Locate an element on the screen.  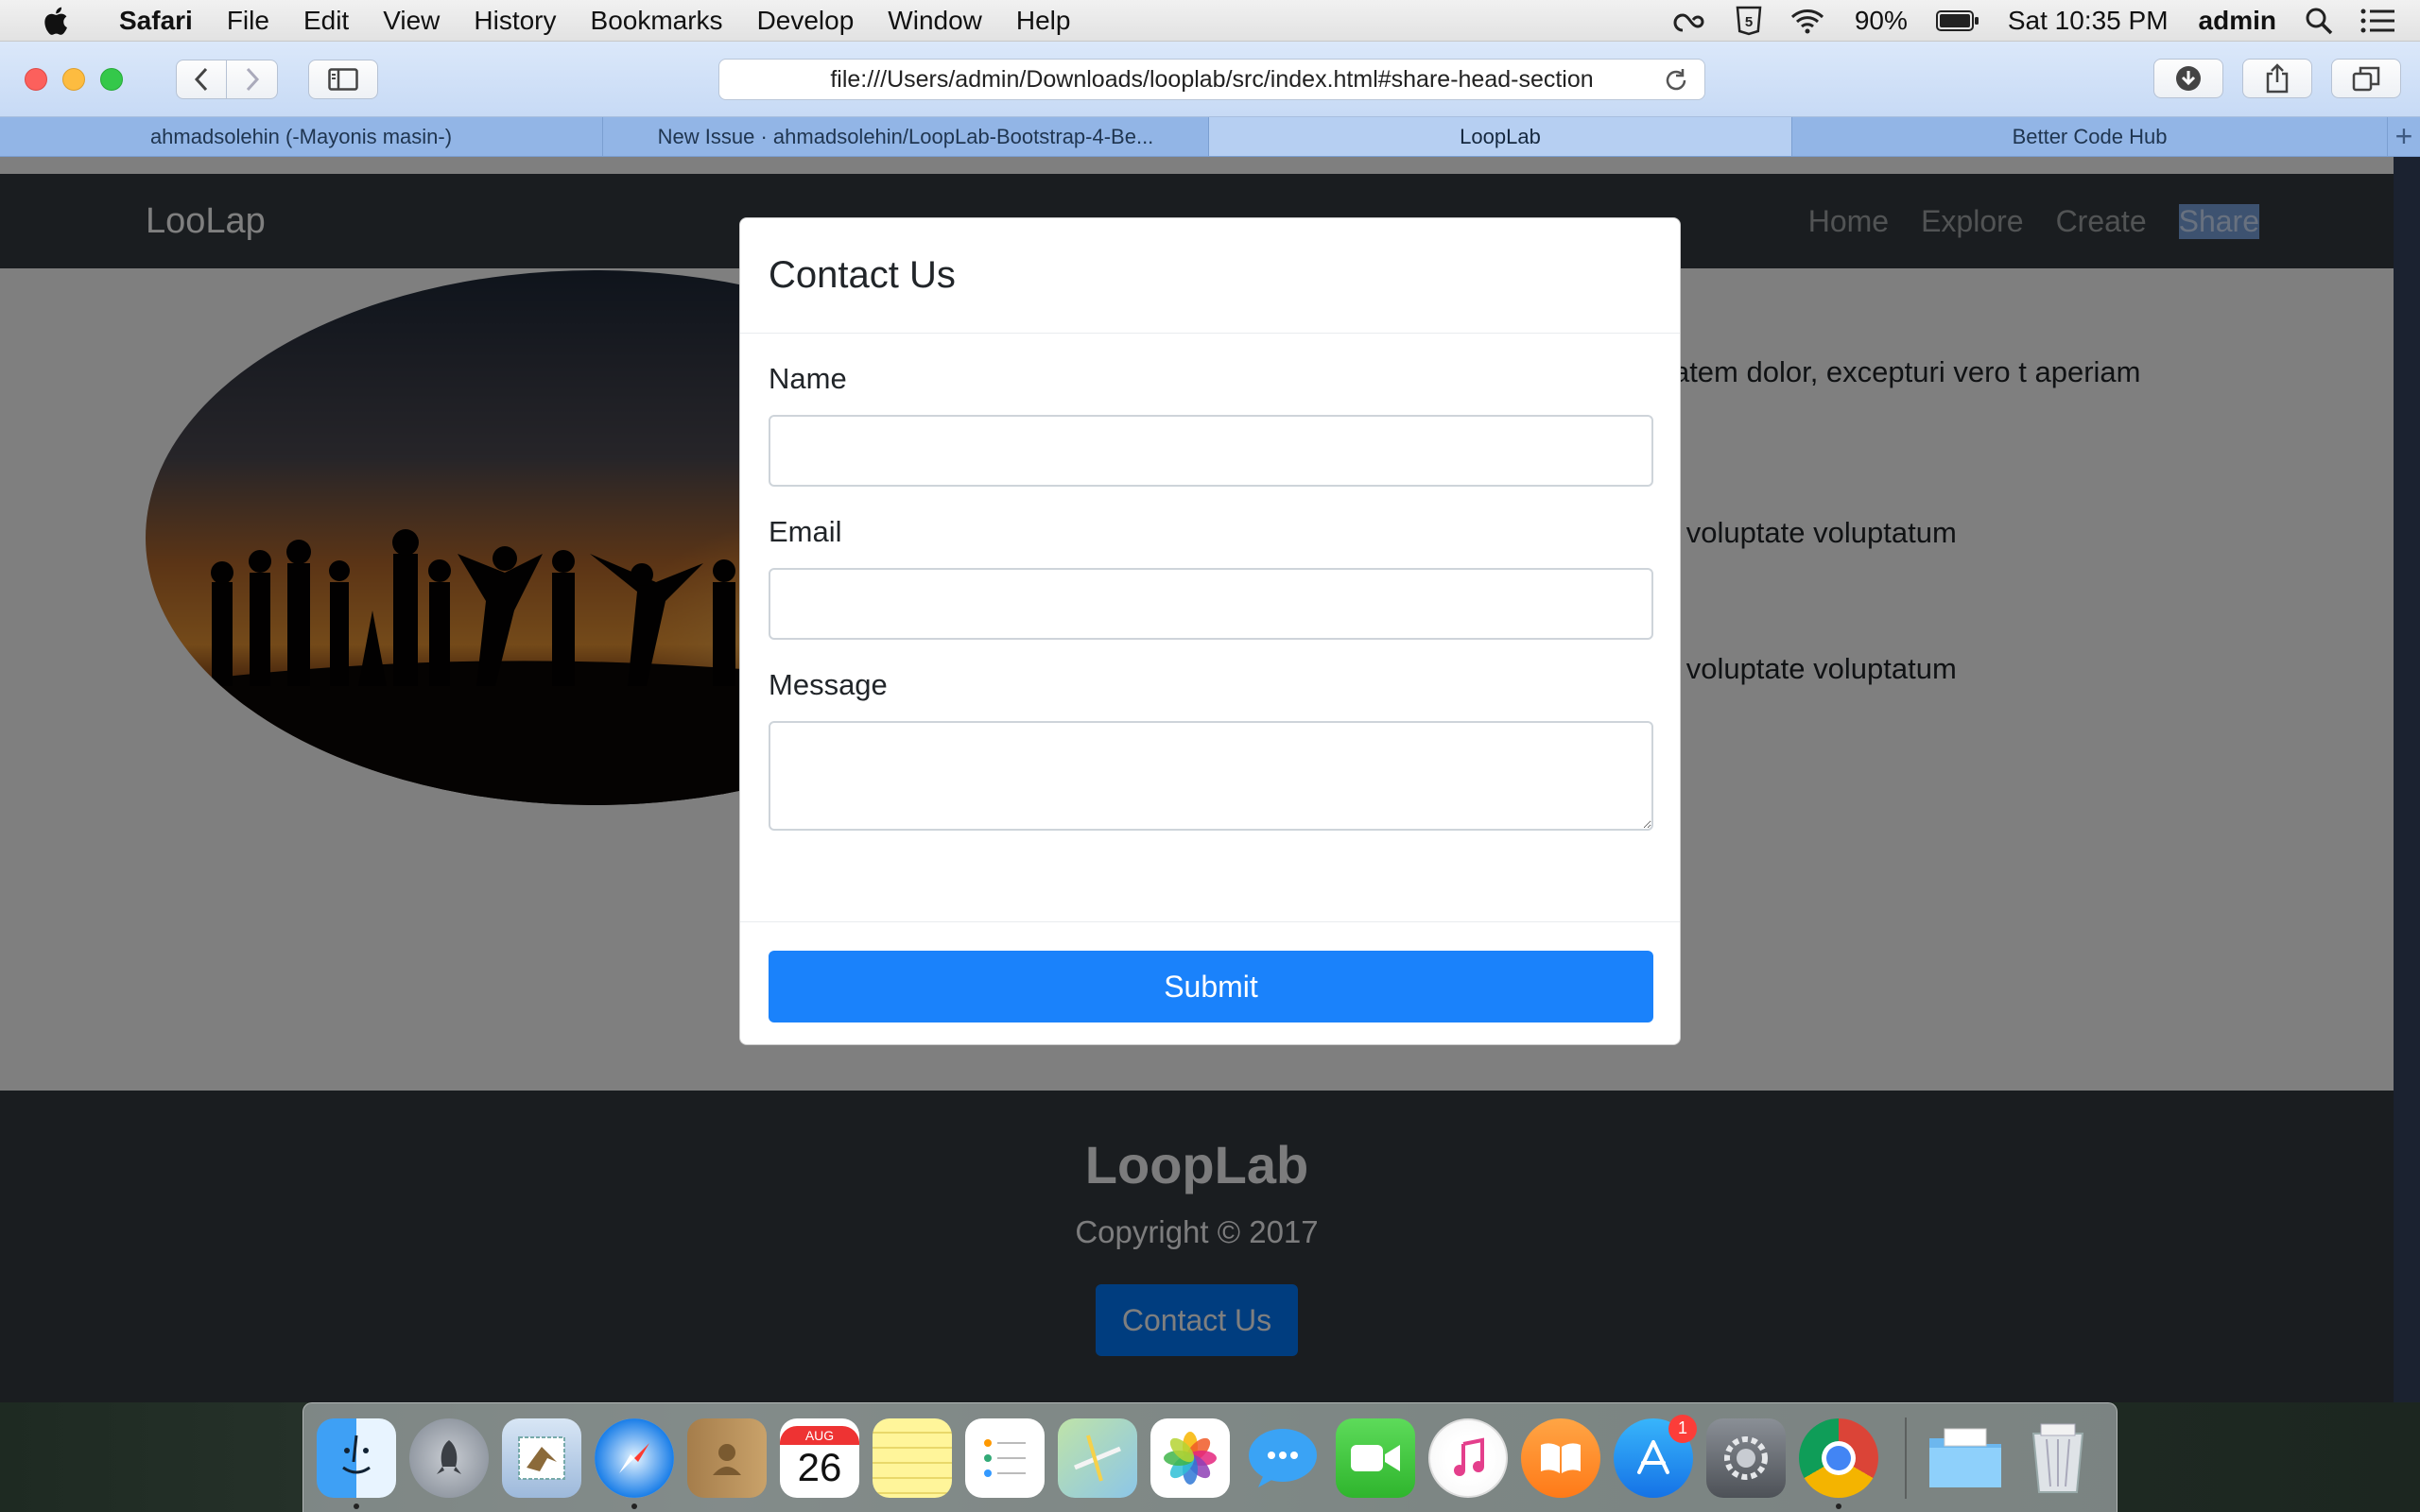
apple-icon is located at coordinates (55, 21).